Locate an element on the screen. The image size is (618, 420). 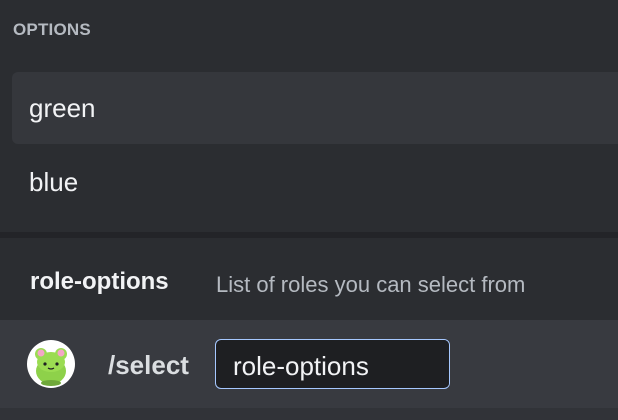
parameter-pill: role-options is located at coordinates (332, 364).